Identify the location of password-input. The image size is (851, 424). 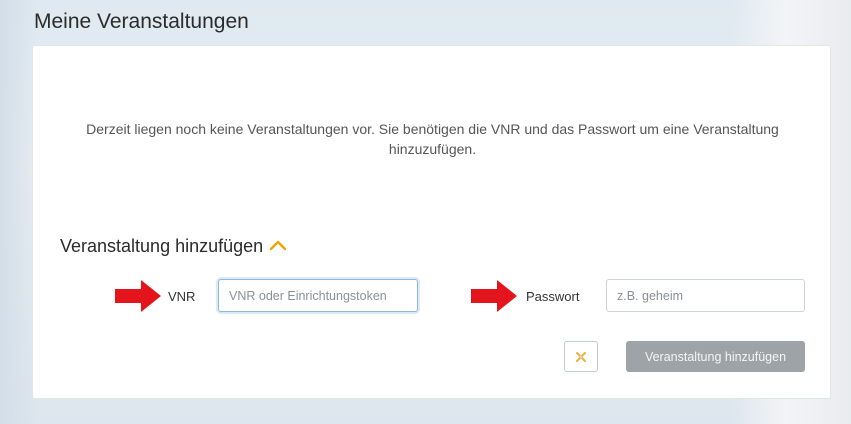
(705, 295).